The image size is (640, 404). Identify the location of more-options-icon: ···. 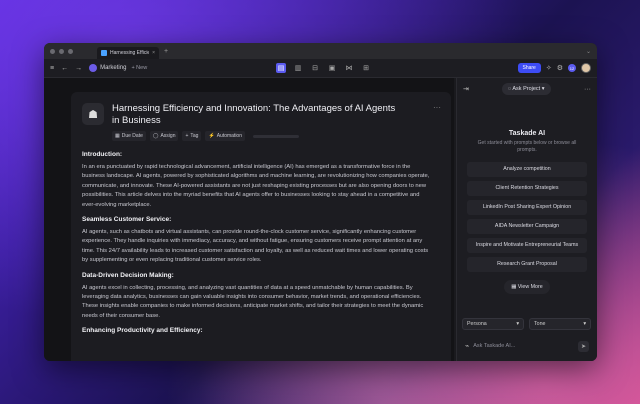
(437, 107).